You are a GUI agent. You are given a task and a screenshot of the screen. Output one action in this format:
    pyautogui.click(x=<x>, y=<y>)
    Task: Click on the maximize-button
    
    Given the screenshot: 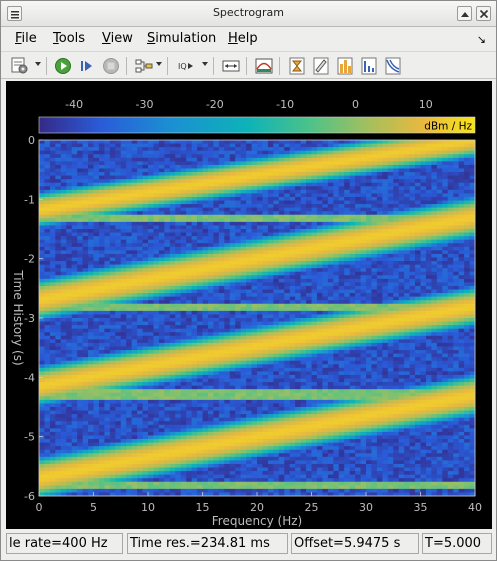 What is the action you would take?
    pyautogui.click(x=464, y=13)
    